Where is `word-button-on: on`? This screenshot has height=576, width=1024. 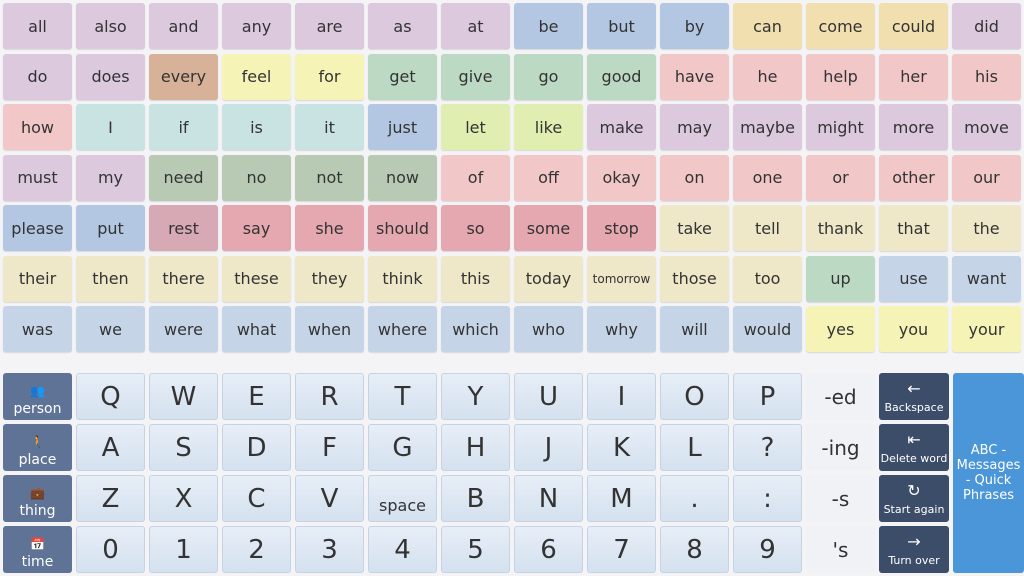
word-button-on: on is located at coordinates (694, 177).